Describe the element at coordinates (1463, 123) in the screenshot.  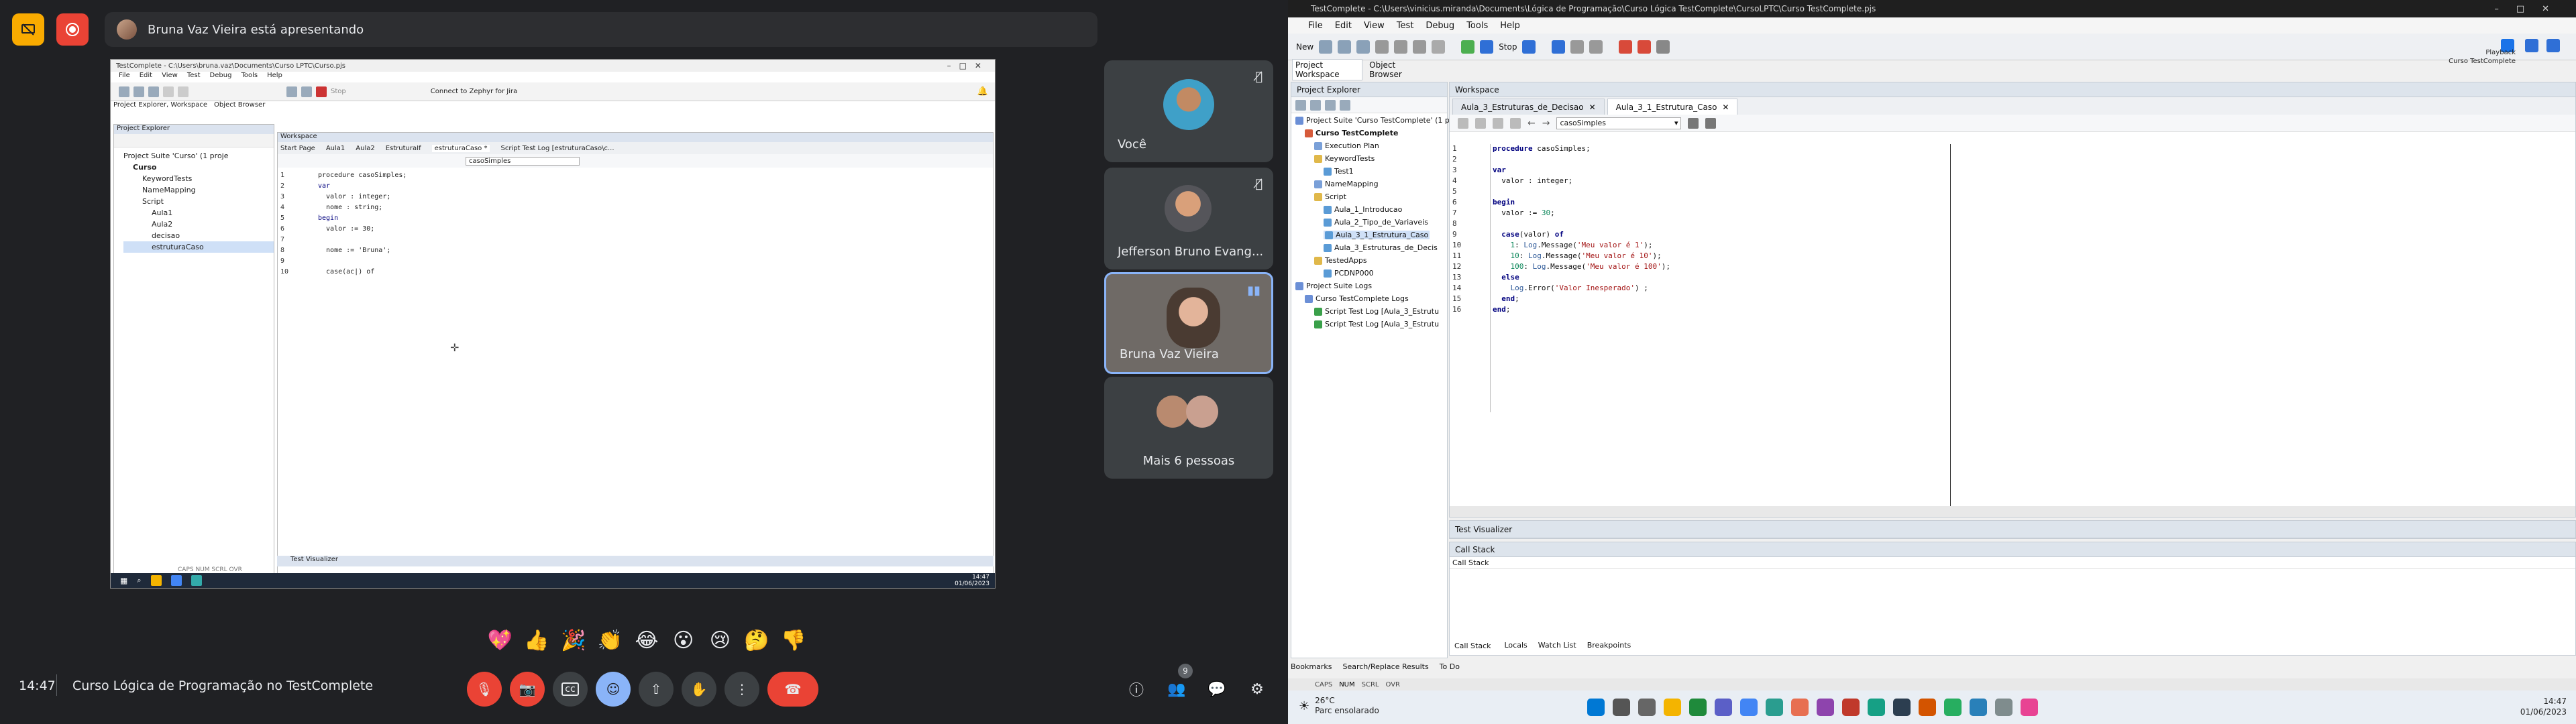
I see `indent-icon` at that location.